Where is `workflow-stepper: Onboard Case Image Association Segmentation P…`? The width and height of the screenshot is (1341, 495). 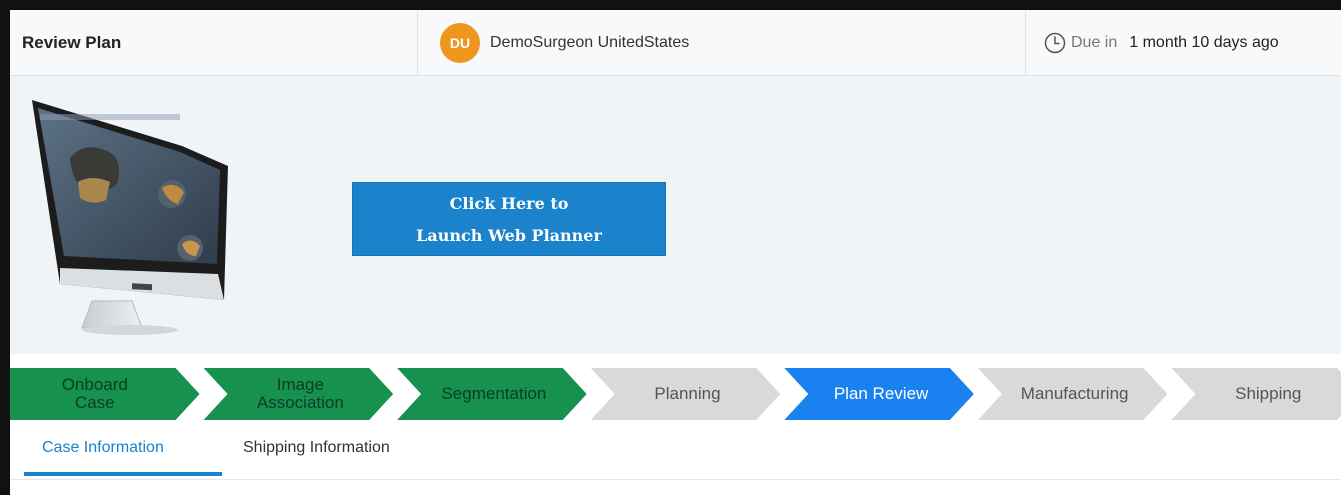 workflow-stepper: Onboard Case Image Association Segmentation P… is located at coordinates (675, 394).